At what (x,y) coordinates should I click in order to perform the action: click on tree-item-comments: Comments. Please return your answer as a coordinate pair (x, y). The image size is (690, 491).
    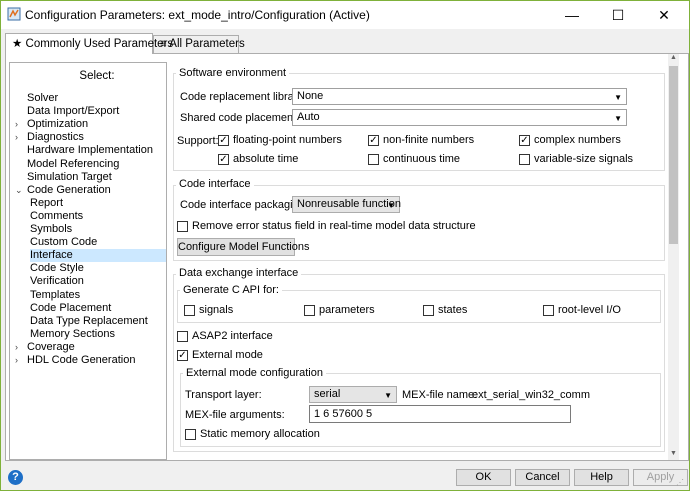
    Looking at the image, I should click on (56, 216).